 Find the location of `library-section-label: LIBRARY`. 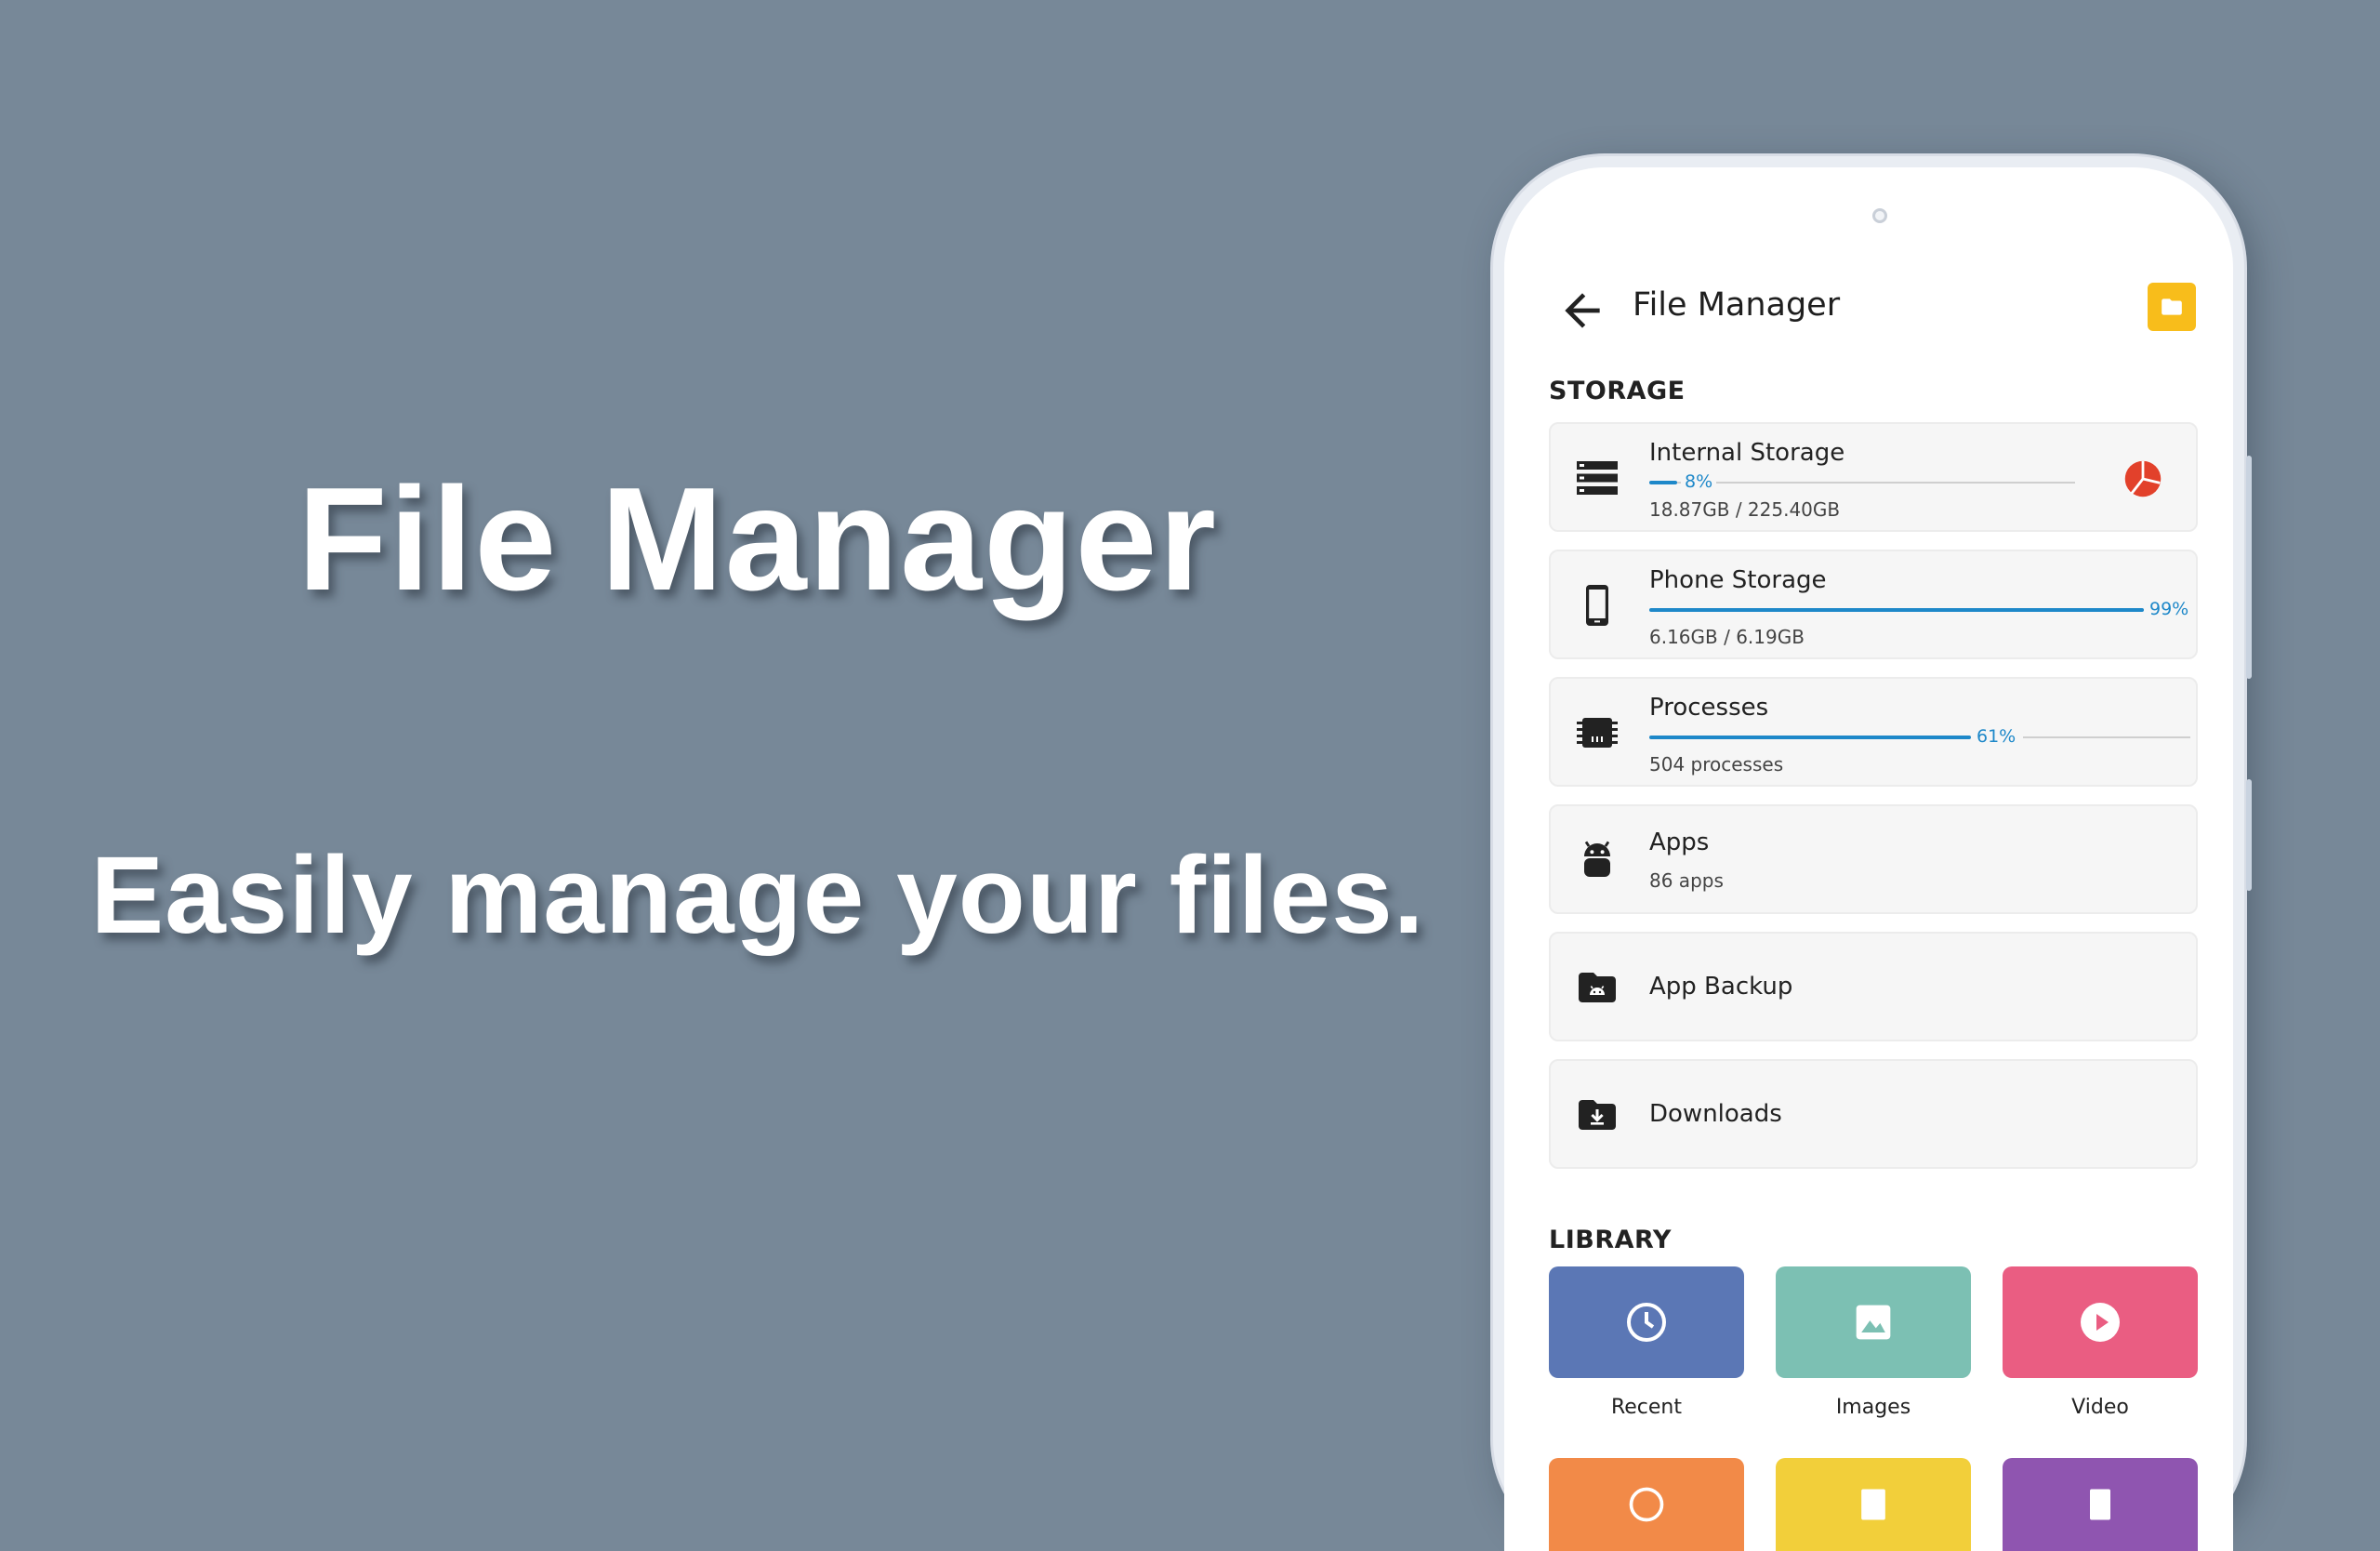

library-section-label: LIBRARY is located at coordinates (1610, 1240).